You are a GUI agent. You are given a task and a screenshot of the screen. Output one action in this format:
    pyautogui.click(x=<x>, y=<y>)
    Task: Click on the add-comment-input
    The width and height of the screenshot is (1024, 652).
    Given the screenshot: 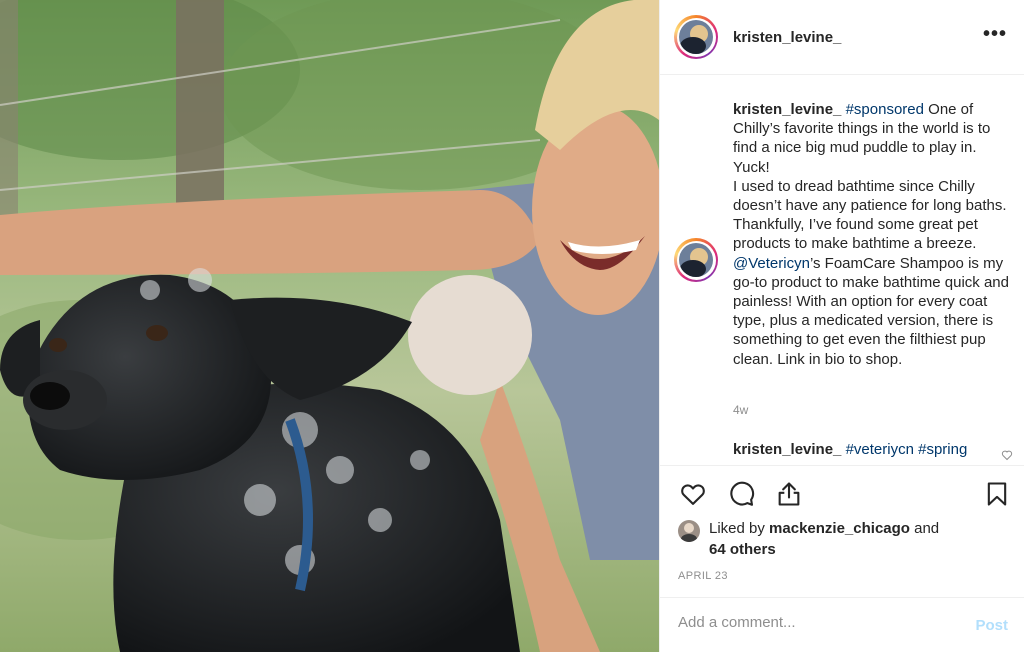 What is the action you would take?
    pyautogui.click(x=818, y=622)
    